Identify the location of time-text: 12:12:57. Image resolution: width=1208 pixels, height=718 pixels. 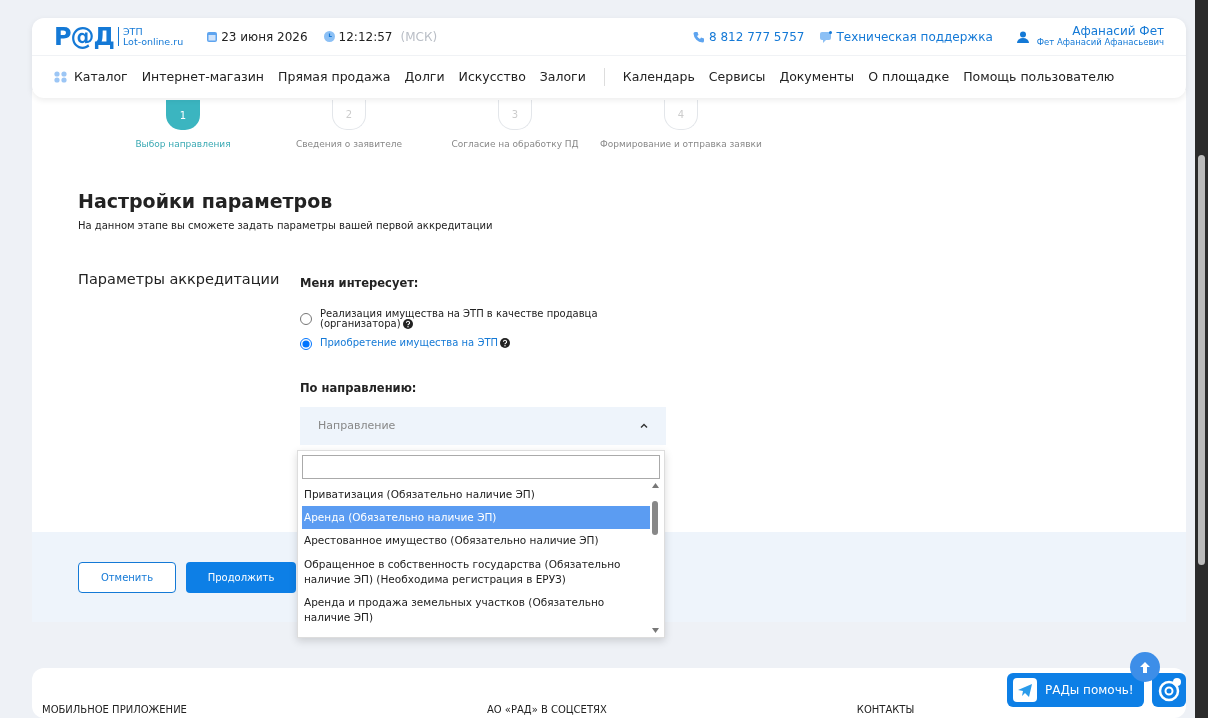
(365, 37).